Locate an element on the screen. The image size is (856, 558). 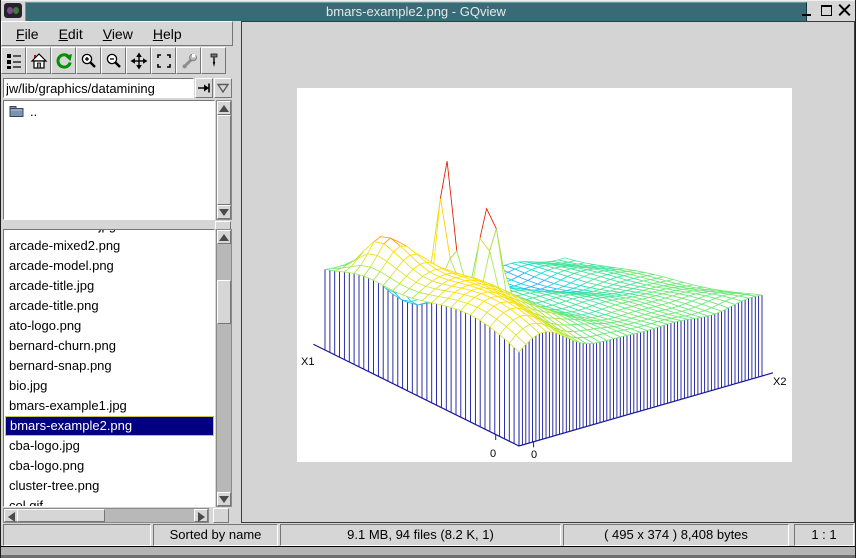
titlebar: bmars-example2.png - GQview is located at coordinates (428, 11).